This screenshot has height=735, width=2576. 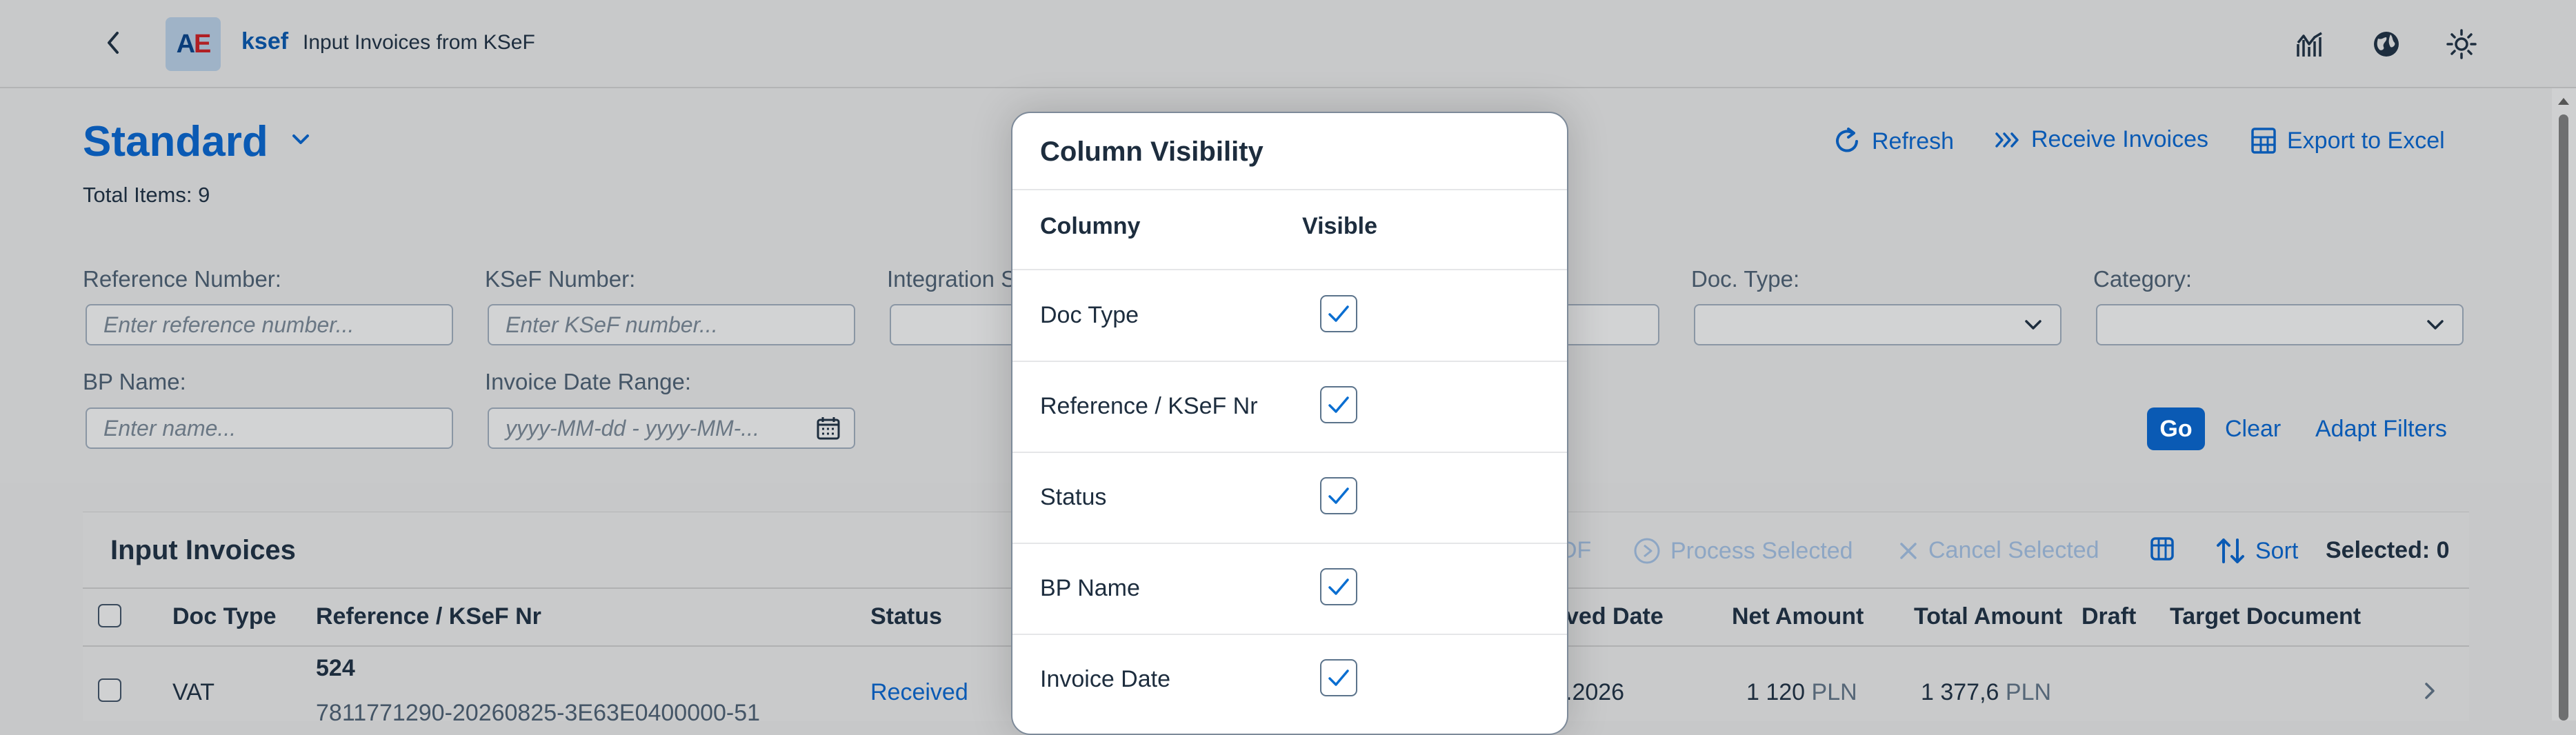 I want to click on visible-checkbox-bp-name, so click(x=1338, y=586).